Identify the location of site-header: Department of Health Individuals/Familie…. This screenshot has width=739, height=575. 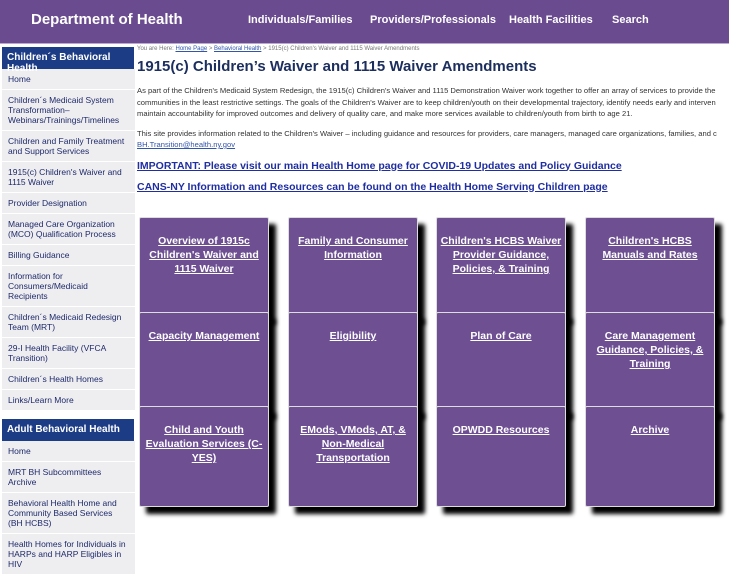
(364, 22).